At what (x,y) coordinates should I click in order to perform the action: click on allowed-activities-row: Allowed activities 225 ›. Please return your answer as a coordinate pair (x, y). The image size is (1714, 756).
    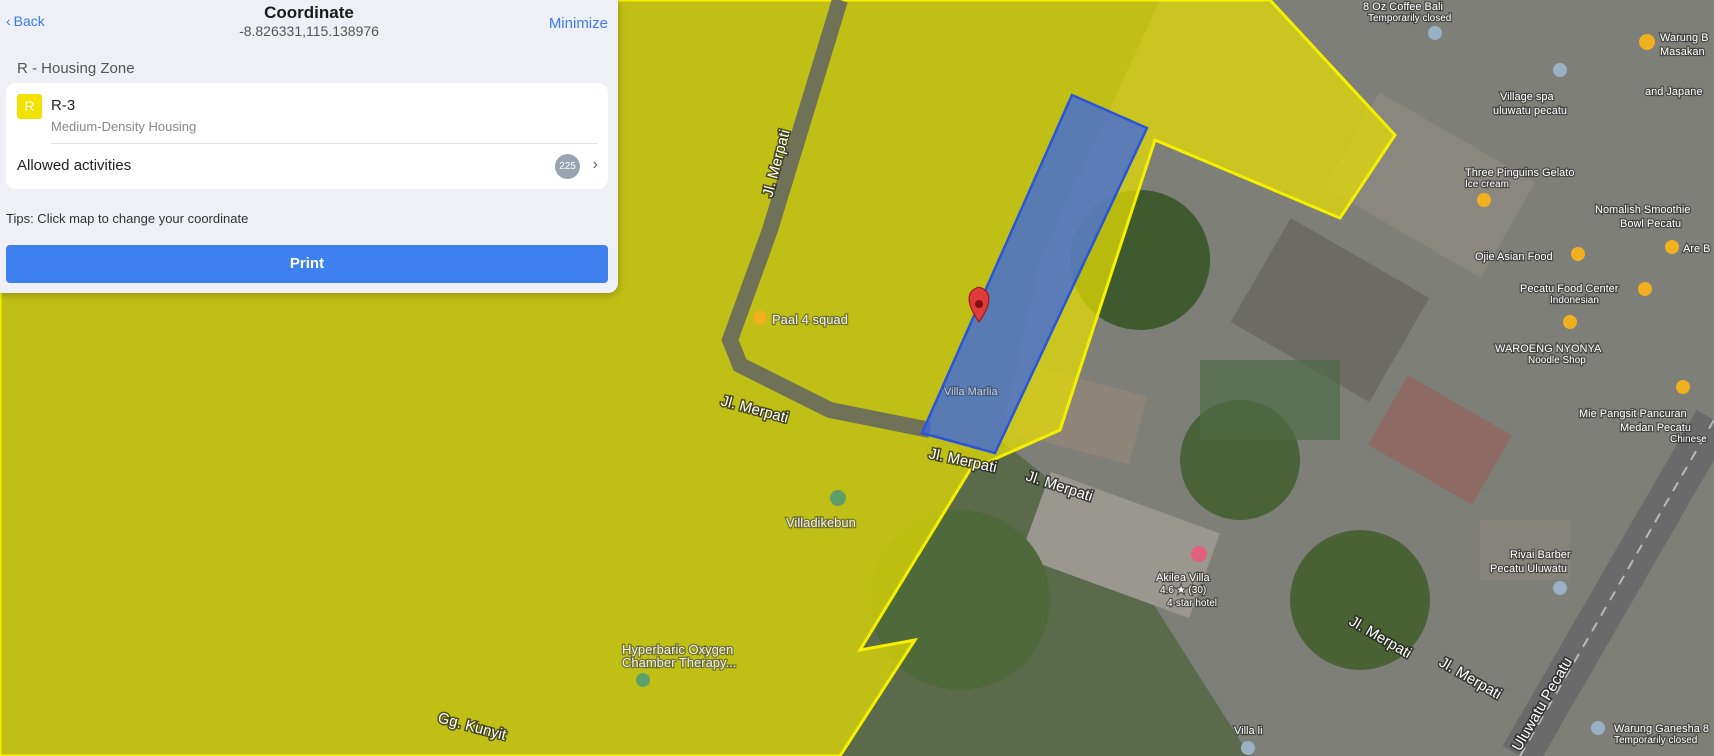
    Looking at the image, I should click on (307, 166).